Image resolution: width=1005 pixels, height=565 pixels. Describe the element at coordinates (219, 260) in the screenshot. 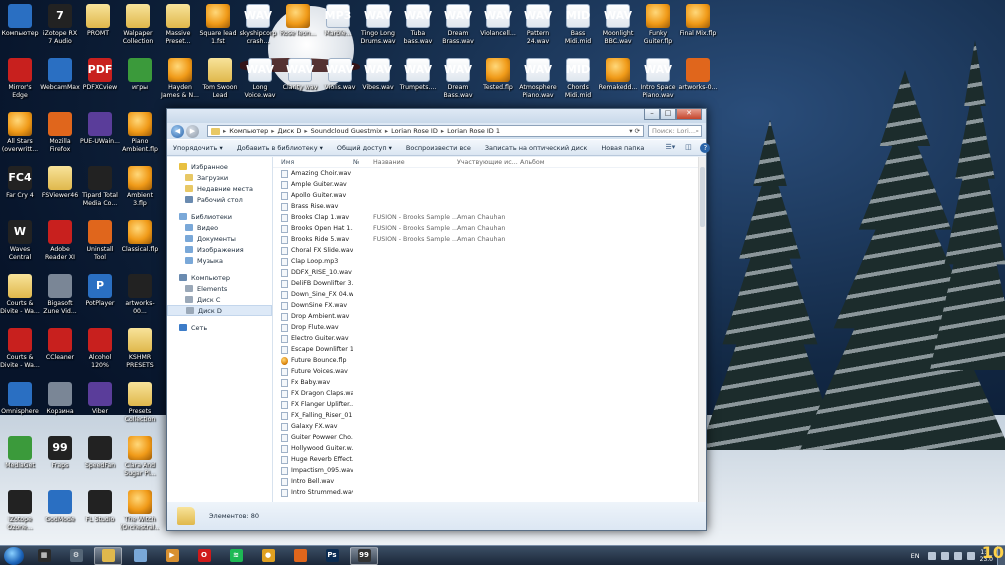

I see `nav-item: Музыка` at that location.